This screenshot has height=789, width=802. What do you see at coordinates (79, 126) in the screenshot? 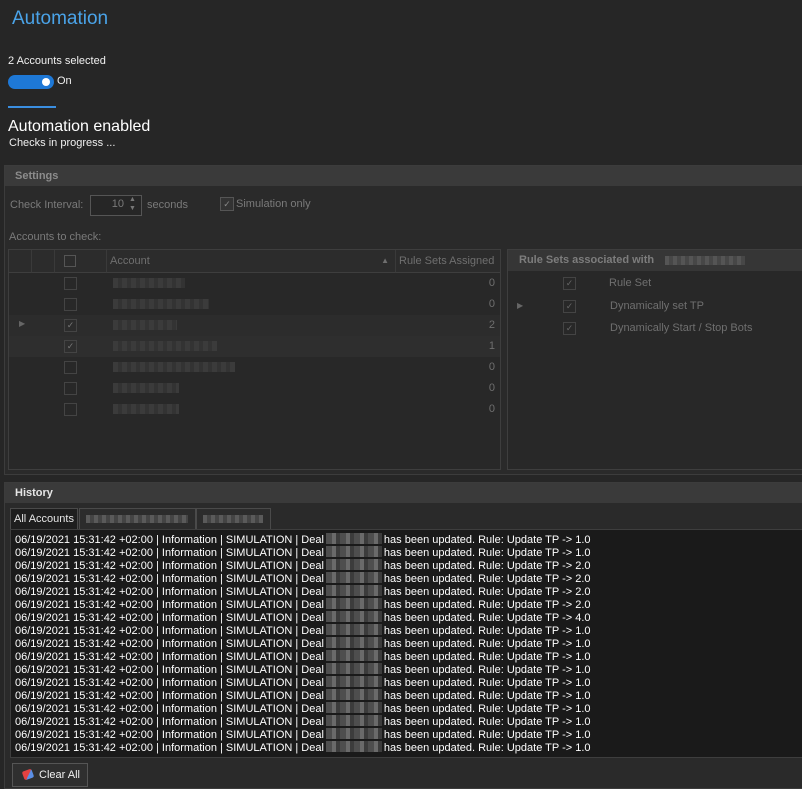
I see `status-title: Automation enabled` at bounding box center [79, 126].